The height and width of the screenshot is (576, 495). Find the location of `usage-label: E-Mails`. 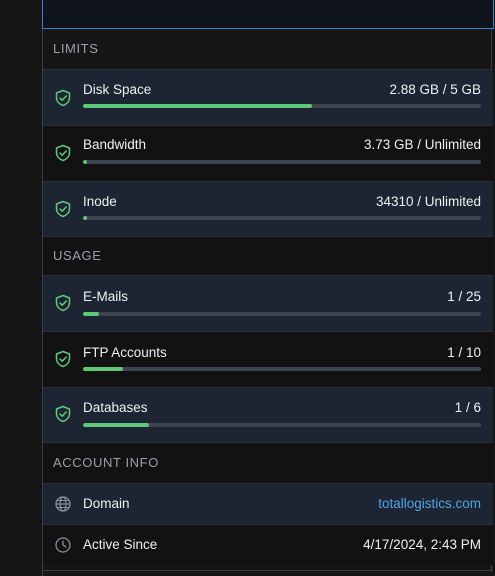

usage-label: E-Mails is located at coordinates (106, 296).